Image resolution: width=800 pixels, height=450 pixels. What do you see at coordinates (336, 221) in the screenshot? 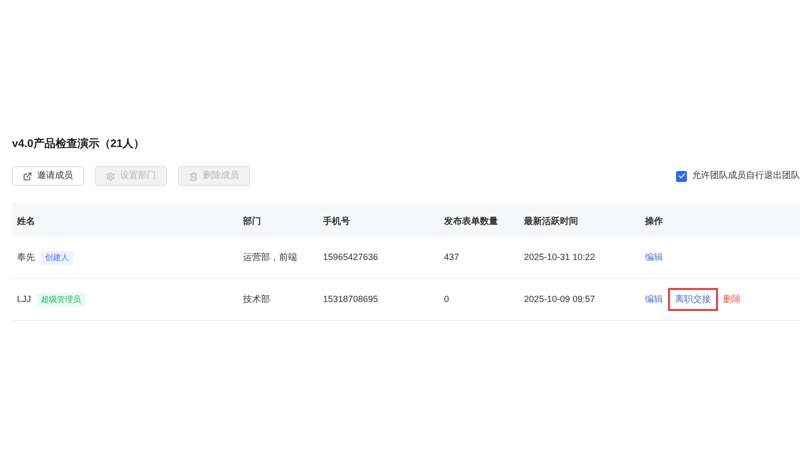
I see `column-header: 手机号` at bounding box center [336, 221].